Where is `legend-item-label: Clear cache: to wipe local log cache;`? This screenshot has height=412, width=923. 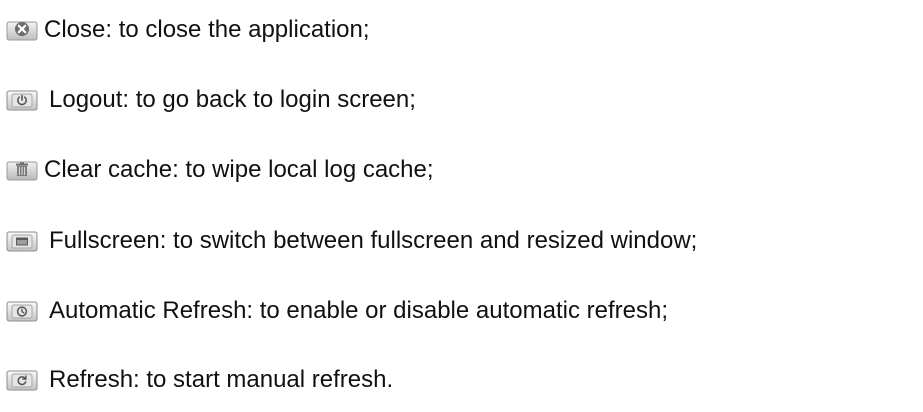
legend-item-label: Clear cache: to wipe local log cache; is located at coordinates (239, 169).